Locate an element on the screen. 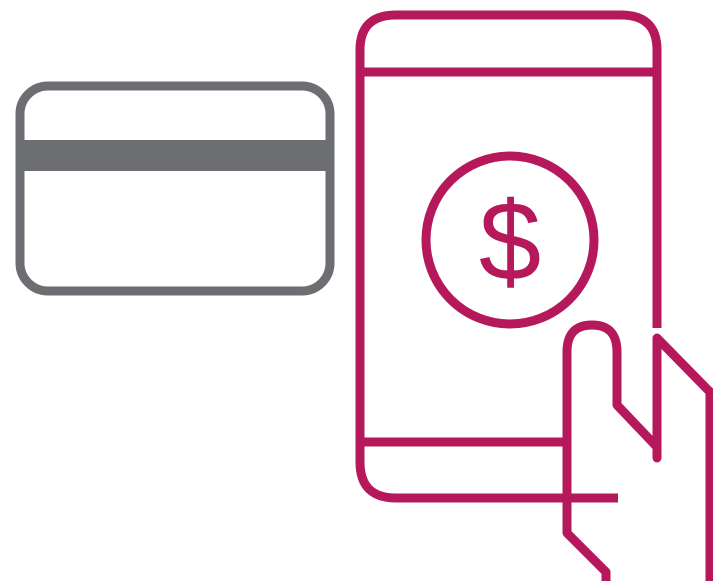  card-magnetic-stripe is located at coordinates (175, 155).